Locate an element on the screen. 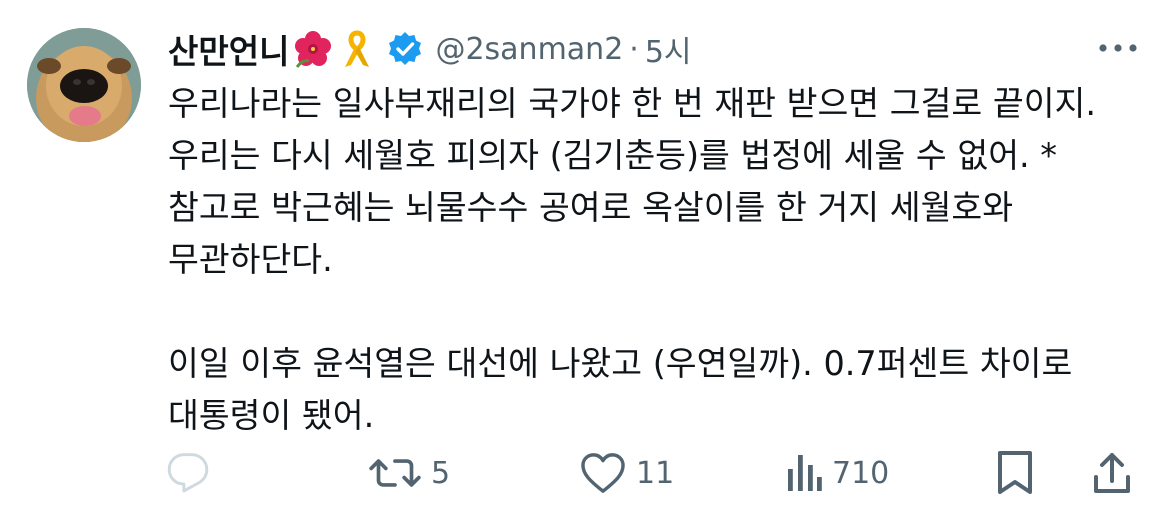  retweet-count: 5 is located at coordinates (441, 473).